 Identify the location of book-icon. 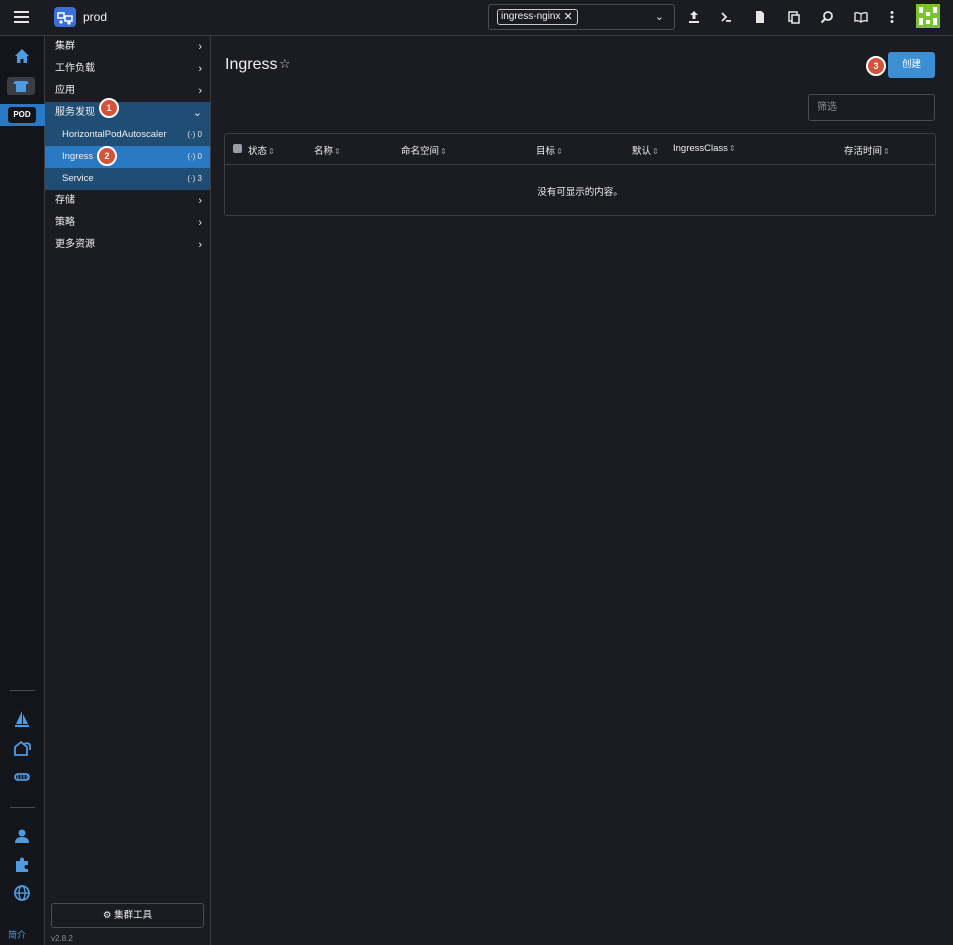
(861, 17).